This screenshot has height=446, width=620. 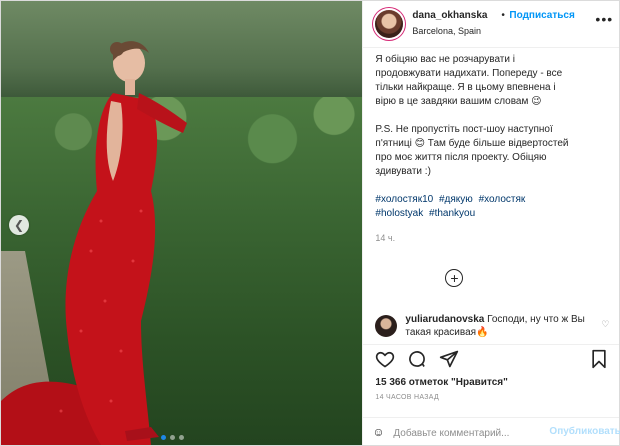 I want to click on author-username: dana_okhanska, so click(x=449, y=15).